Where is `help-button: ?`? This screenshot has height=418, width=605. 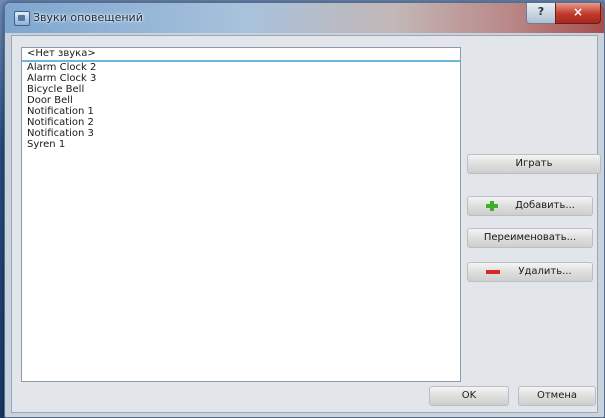
help-button: ? is located at coordinates (541, 13).